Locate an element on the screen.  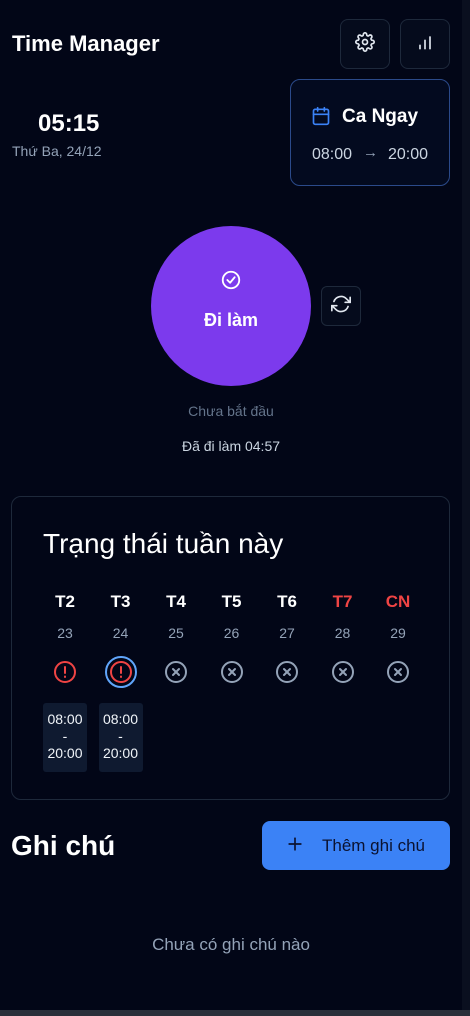
week-day-date: 25 is located at coordinates (176, 633).